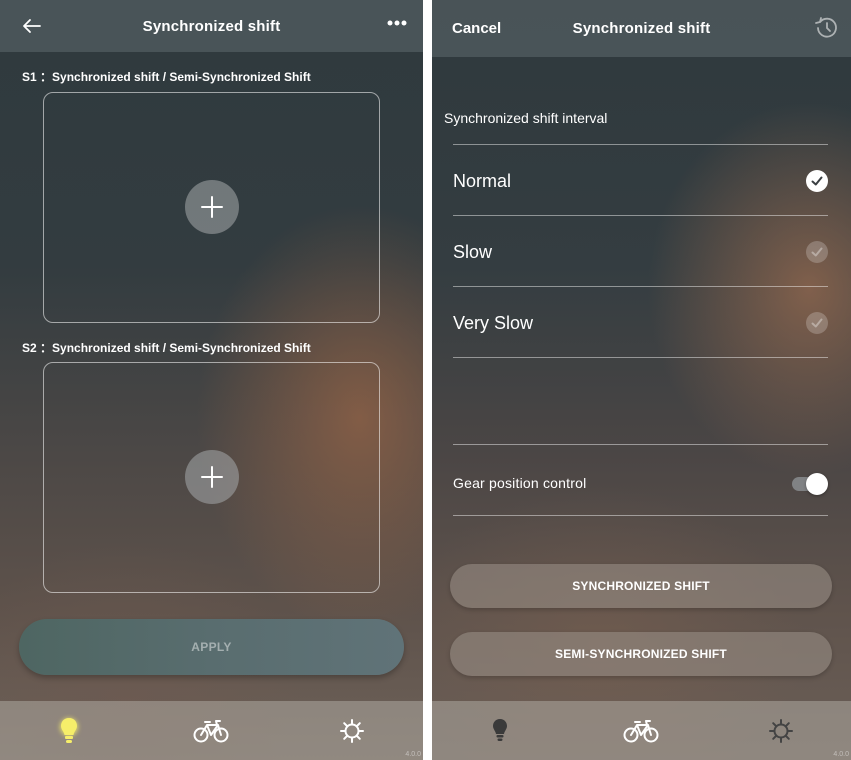 The image size is (851, 760). I want to click on page-title: Synchronized shift, so click(211, 26).